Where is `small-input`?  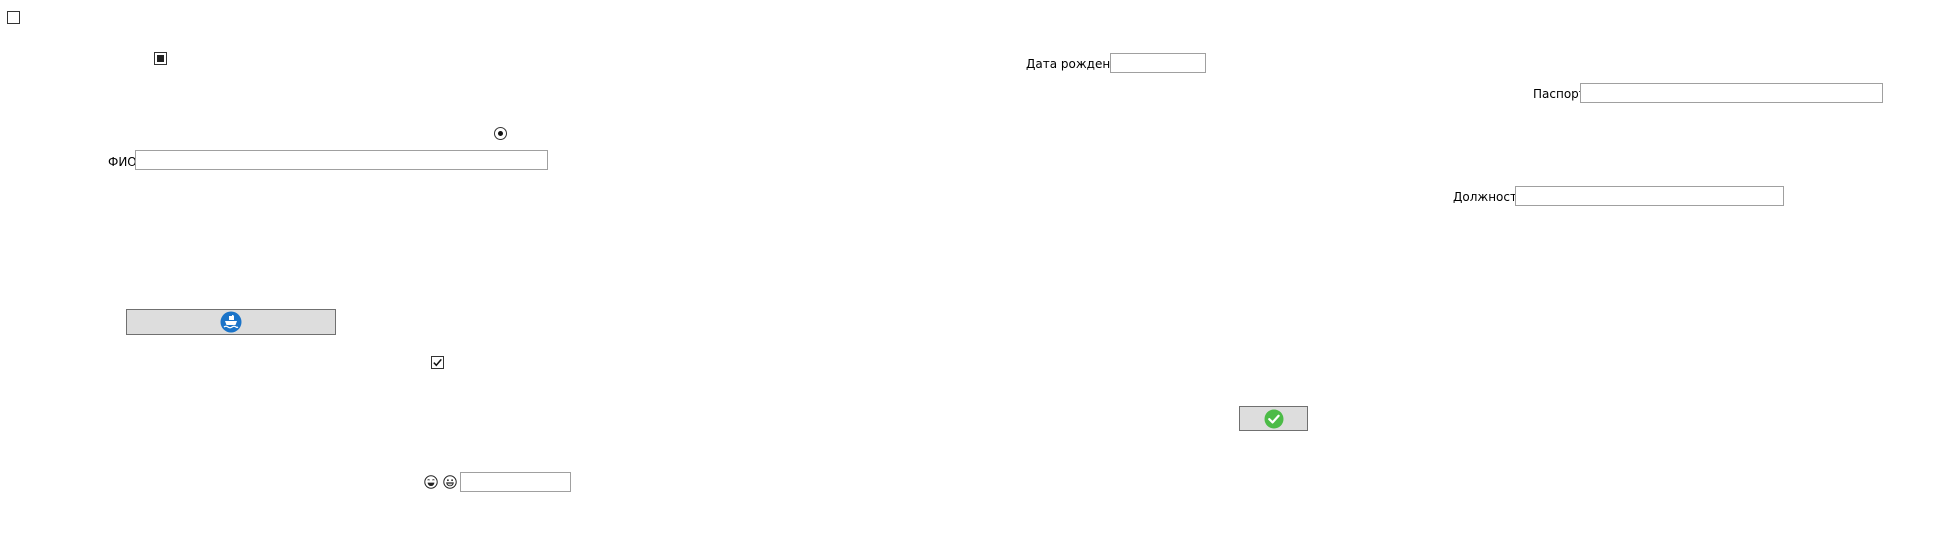
small-input is located at coordinates (515, 482).